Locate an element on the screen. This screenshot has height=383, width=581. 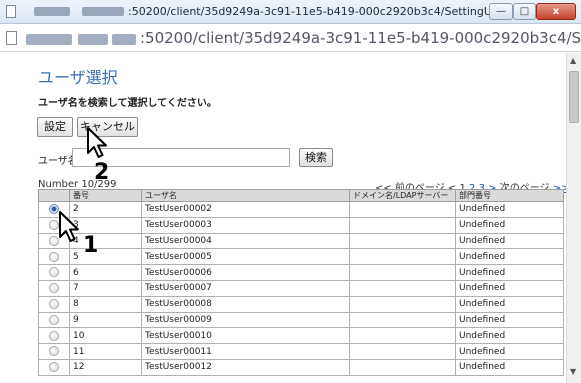
user-name-cell: TestUser00012 is located at coordinates (245, 367).